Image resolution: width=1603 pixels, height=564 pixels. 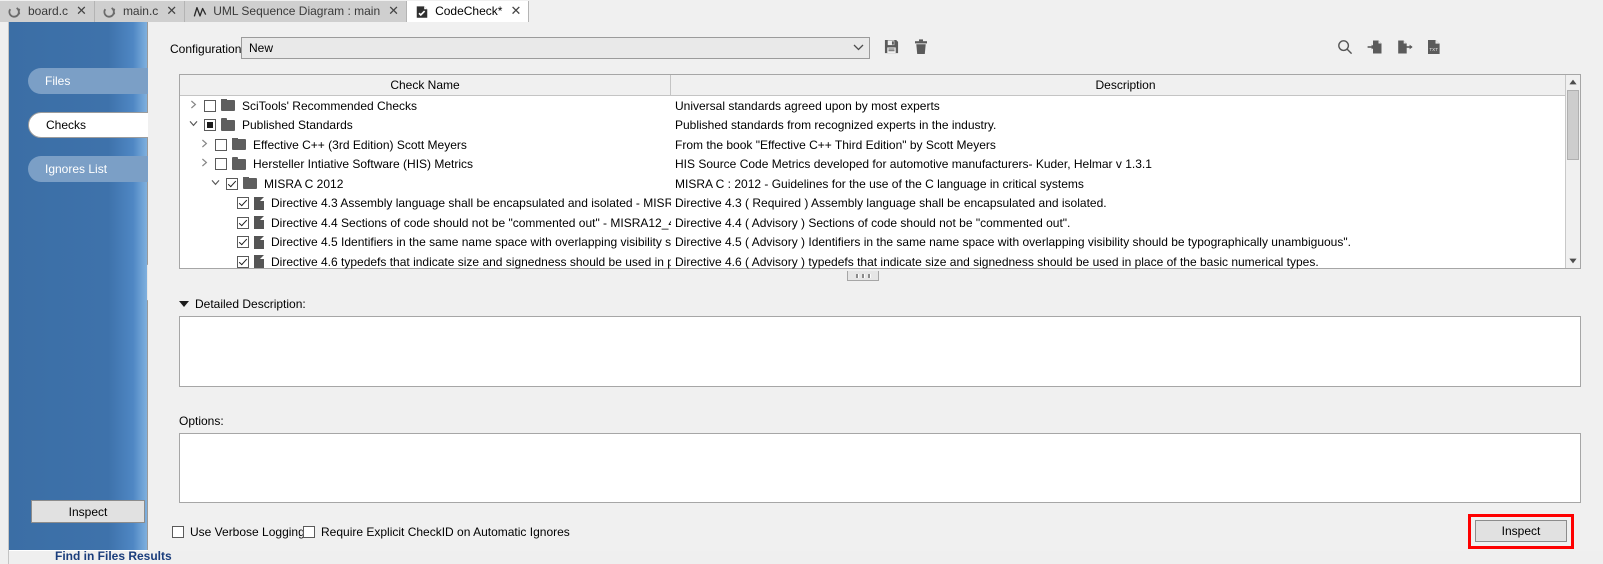 What do you see at coordinates (88, 286) in the screenshot?
I see `codecheck-sidebar: Files Checks Ignores List Inspect` at bounding box center [88, 286].